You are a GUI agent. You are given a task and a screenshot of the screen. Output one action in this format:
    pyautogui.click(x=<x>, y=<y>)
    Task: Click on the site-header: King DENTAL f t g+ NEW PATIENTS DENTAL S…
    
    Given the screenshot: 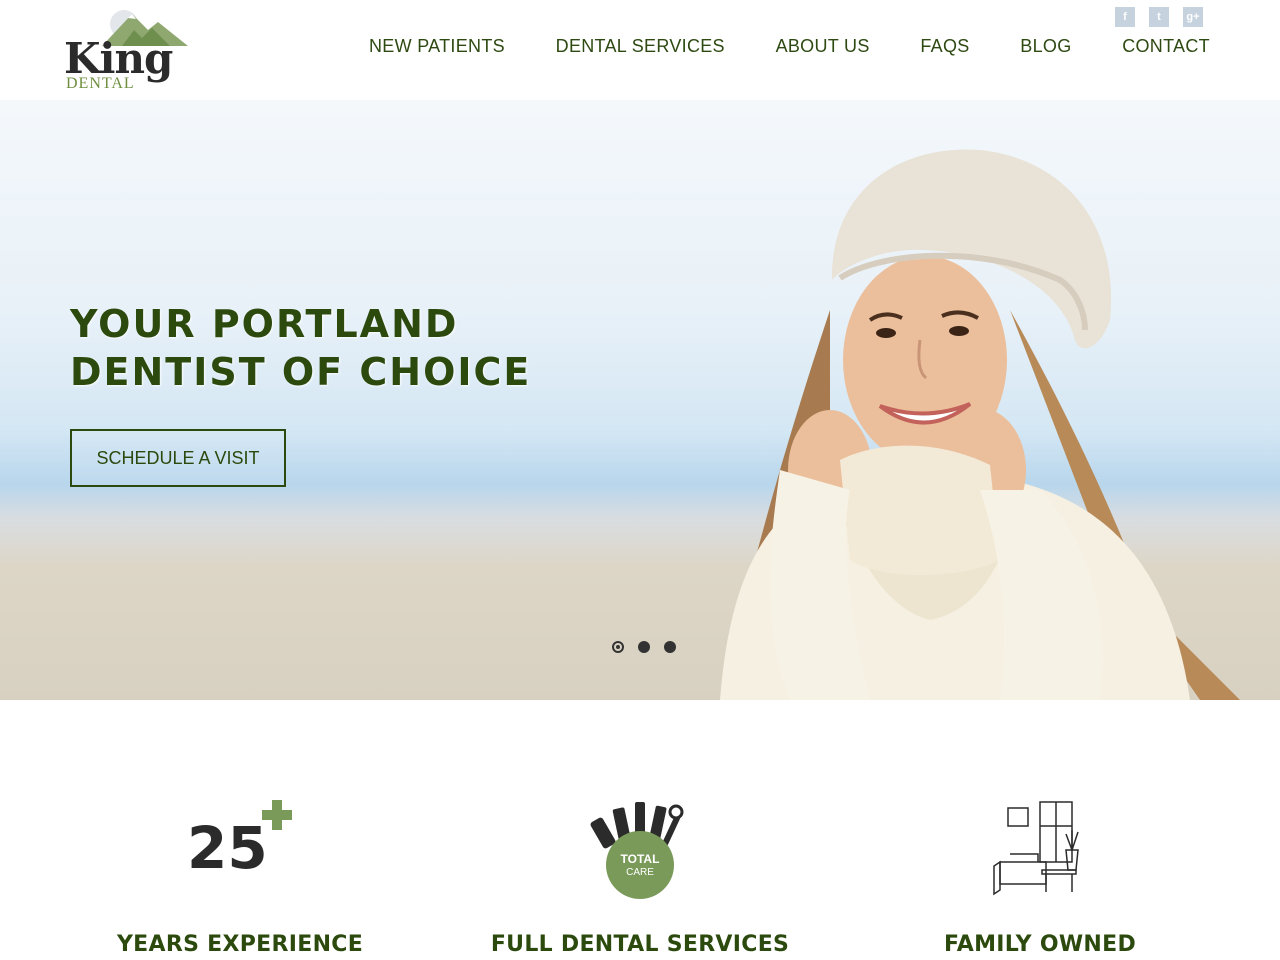 What is the action you would take?
    pyautogui.click(x=640, y=50)
    